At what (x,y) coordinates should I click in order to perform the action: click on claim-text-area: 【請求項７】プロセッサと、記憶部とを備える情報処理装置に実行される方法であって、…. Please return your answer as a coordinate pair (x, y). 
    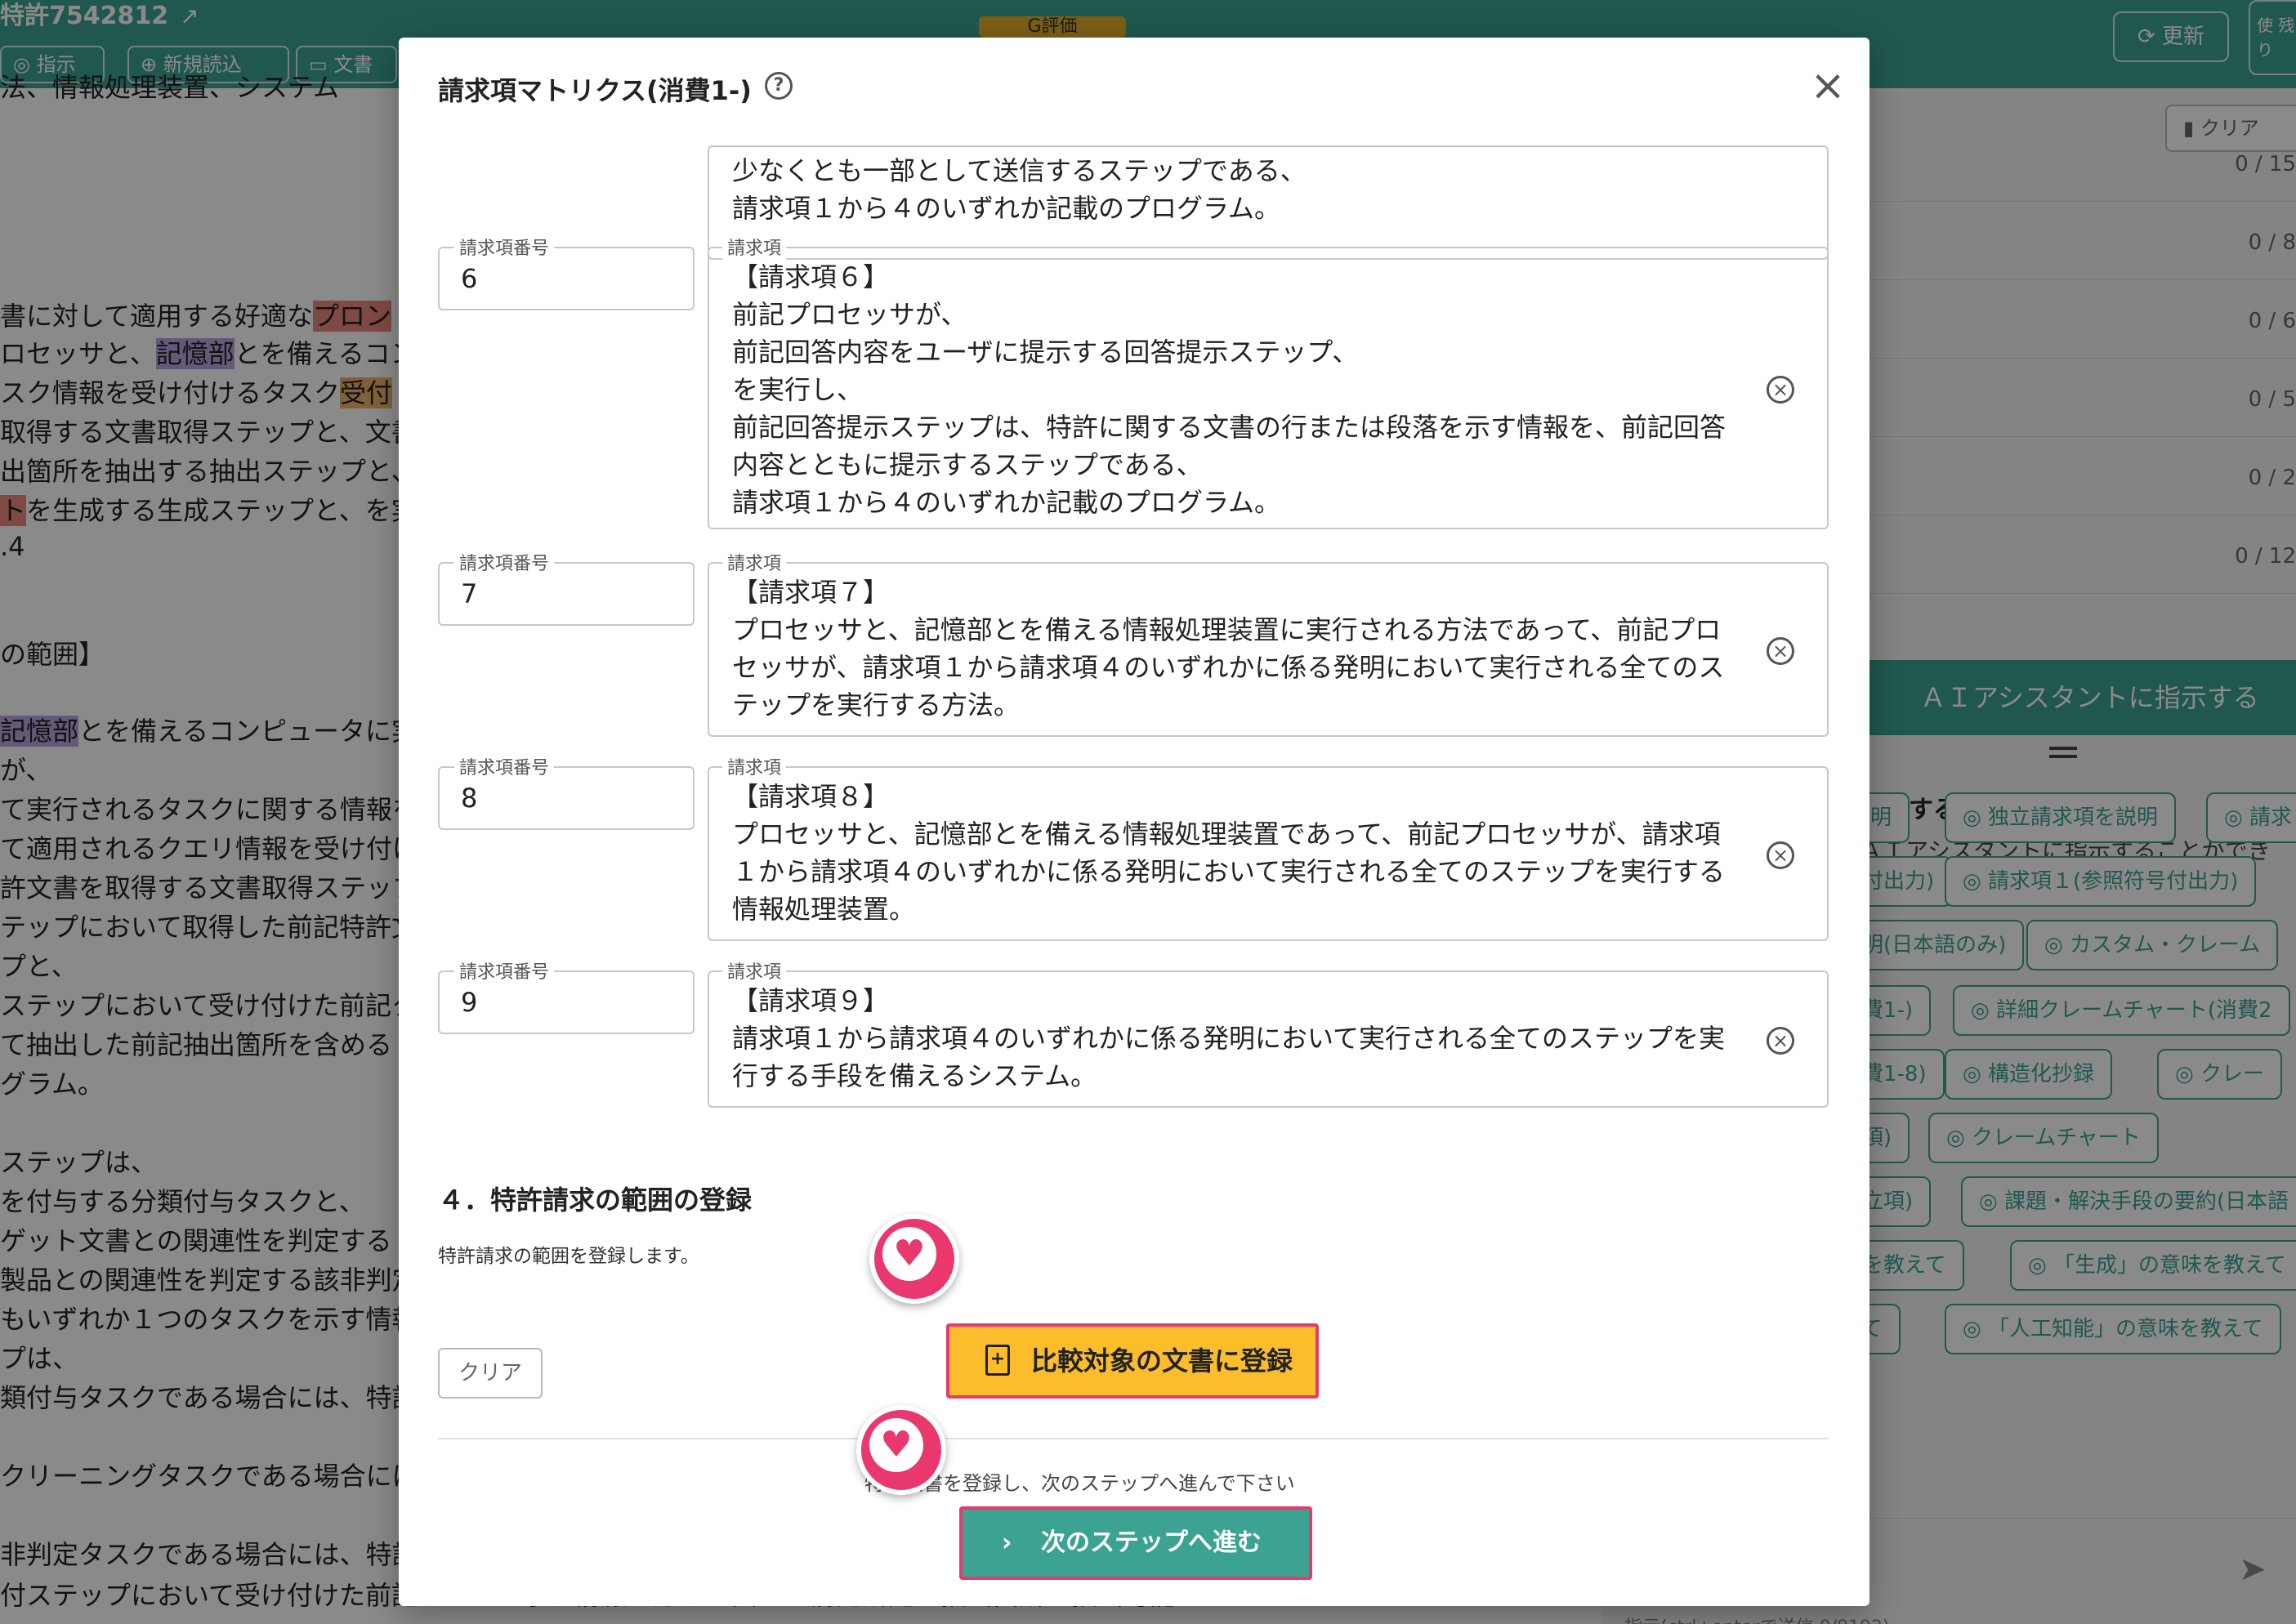
    Looking at the image, I should click on (1268, 649).